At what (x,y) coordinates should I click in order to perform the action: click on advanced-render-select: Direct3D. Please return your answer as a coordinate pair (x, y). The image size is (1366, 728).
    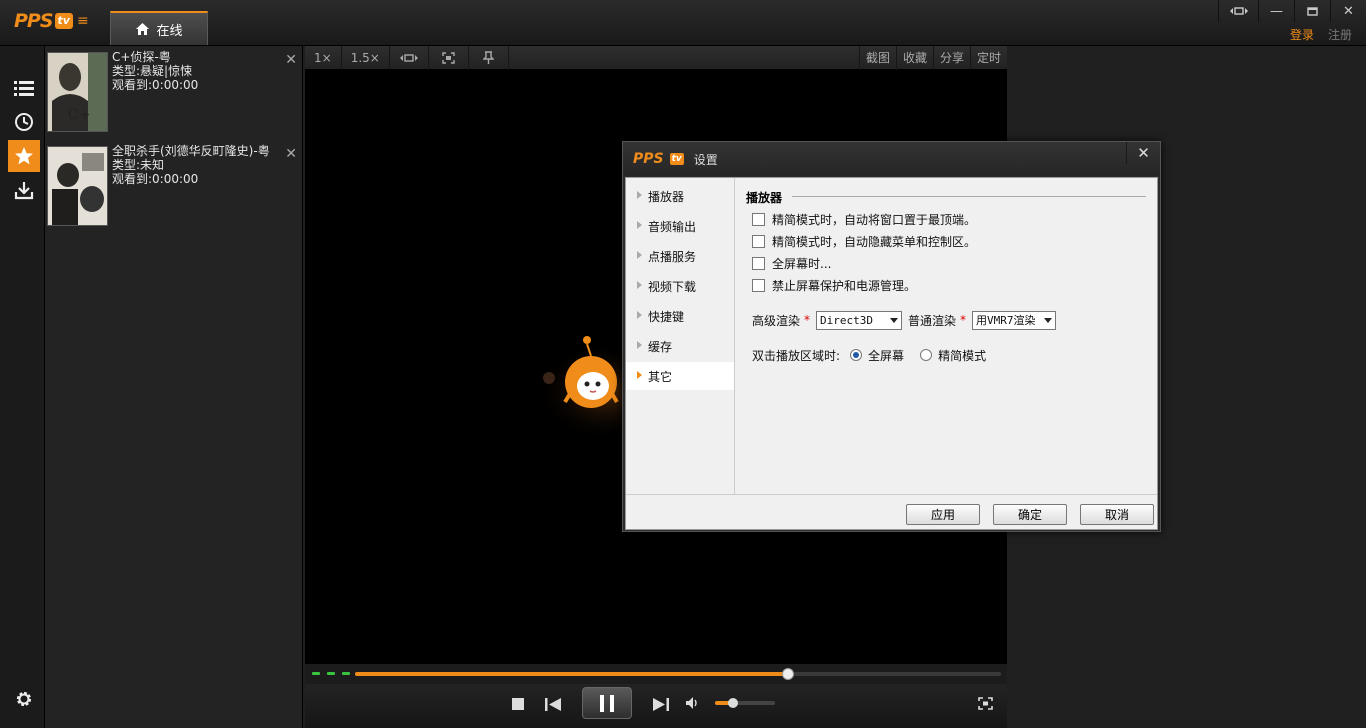
    Looking at the image, I should click on (859, 320).